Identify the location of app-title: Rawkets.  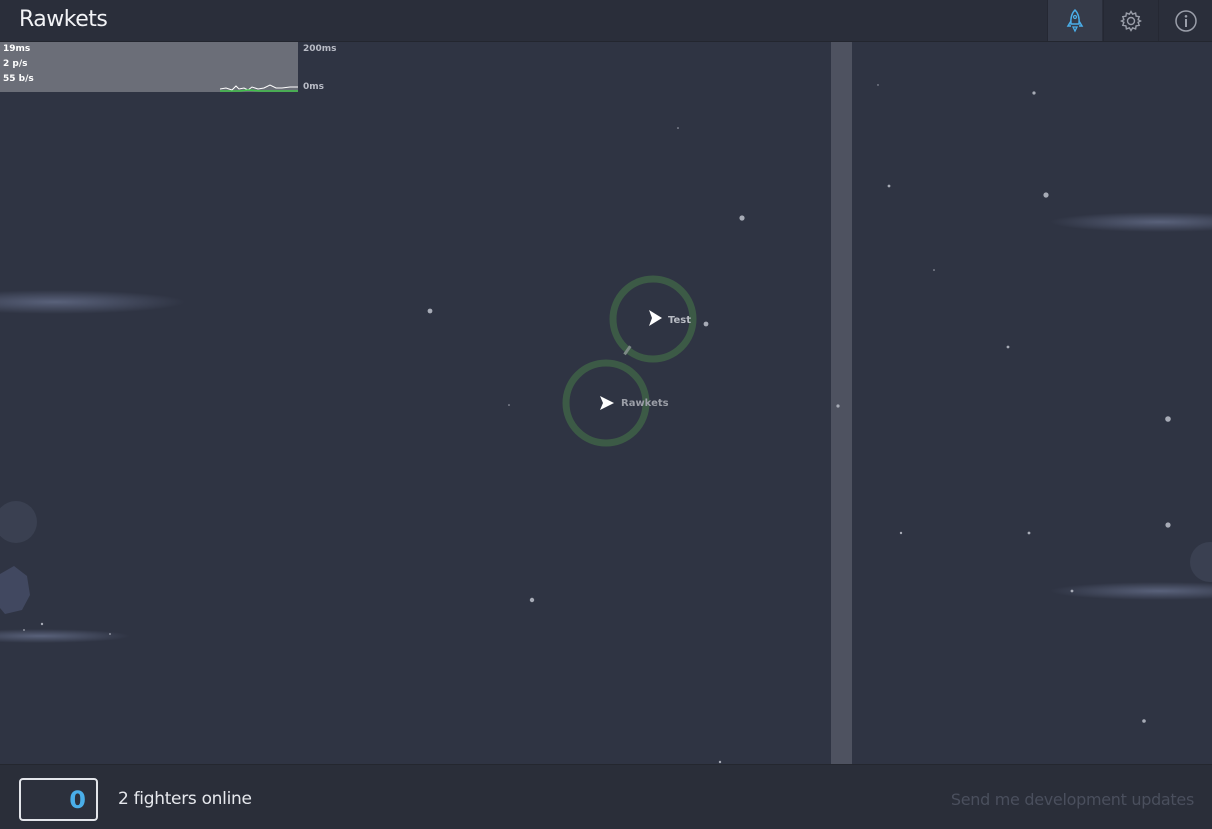
(63, 19).